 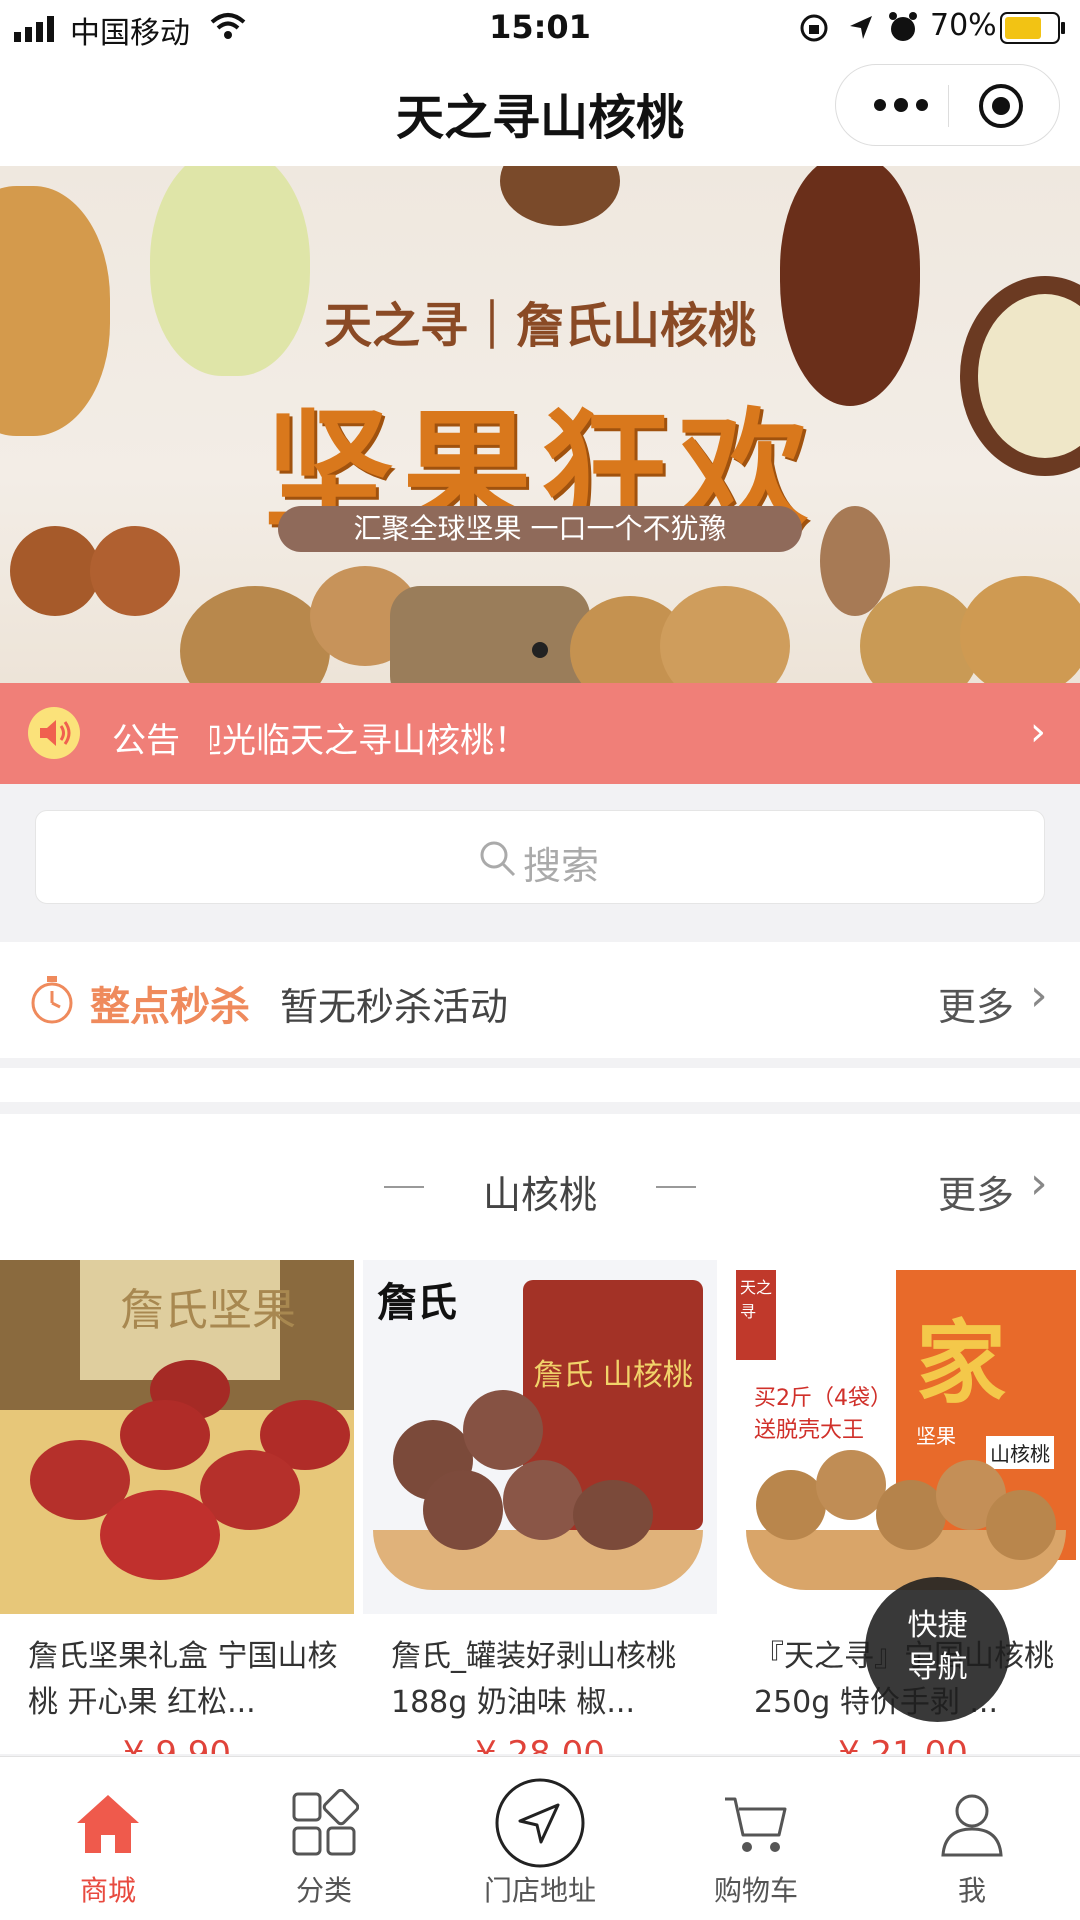 What do you see at coordinates (560, 866) in the screenshot?
I see `search-placeholder: 搜索` at bounding box center [560, 866].